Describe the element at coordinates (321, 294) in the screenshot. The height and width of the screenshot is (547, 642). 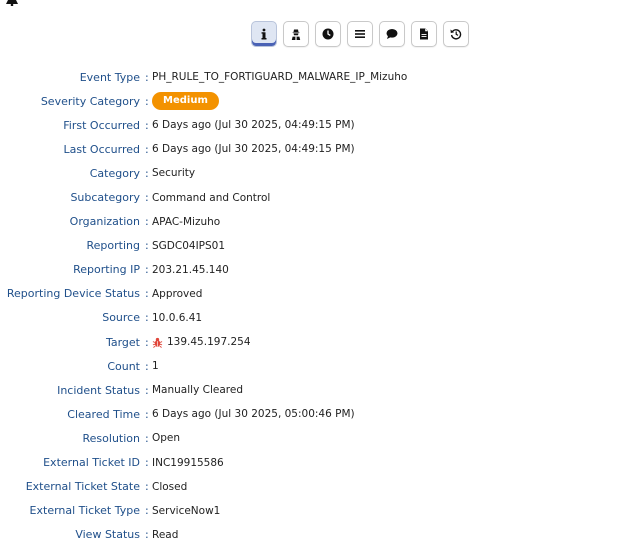
I see `detail-row-reporting-device-status: Reporting Device Status: Approved` at that location.